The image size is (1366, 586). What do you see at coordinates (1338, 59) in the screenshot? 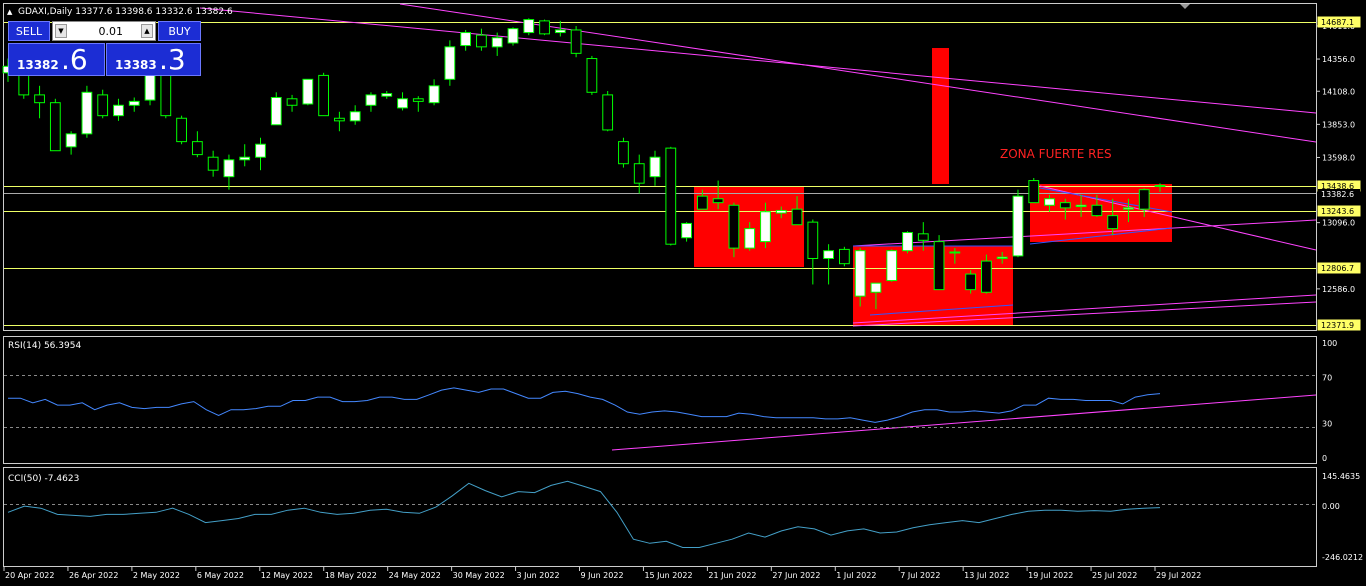
I see `price-tick-label: 14356.0` at bounding box center [1338, 59].